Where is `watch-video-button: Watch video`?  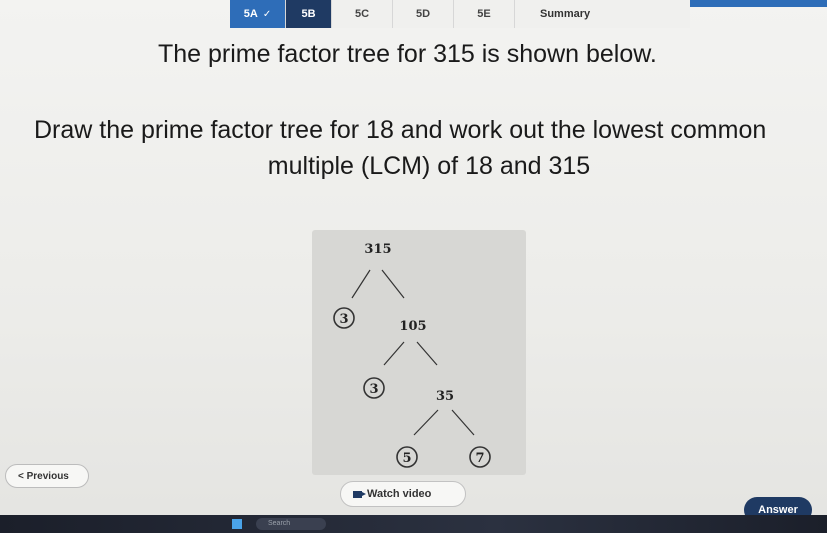
watch-video-button: Watch video is located at coordinates (403, 494).